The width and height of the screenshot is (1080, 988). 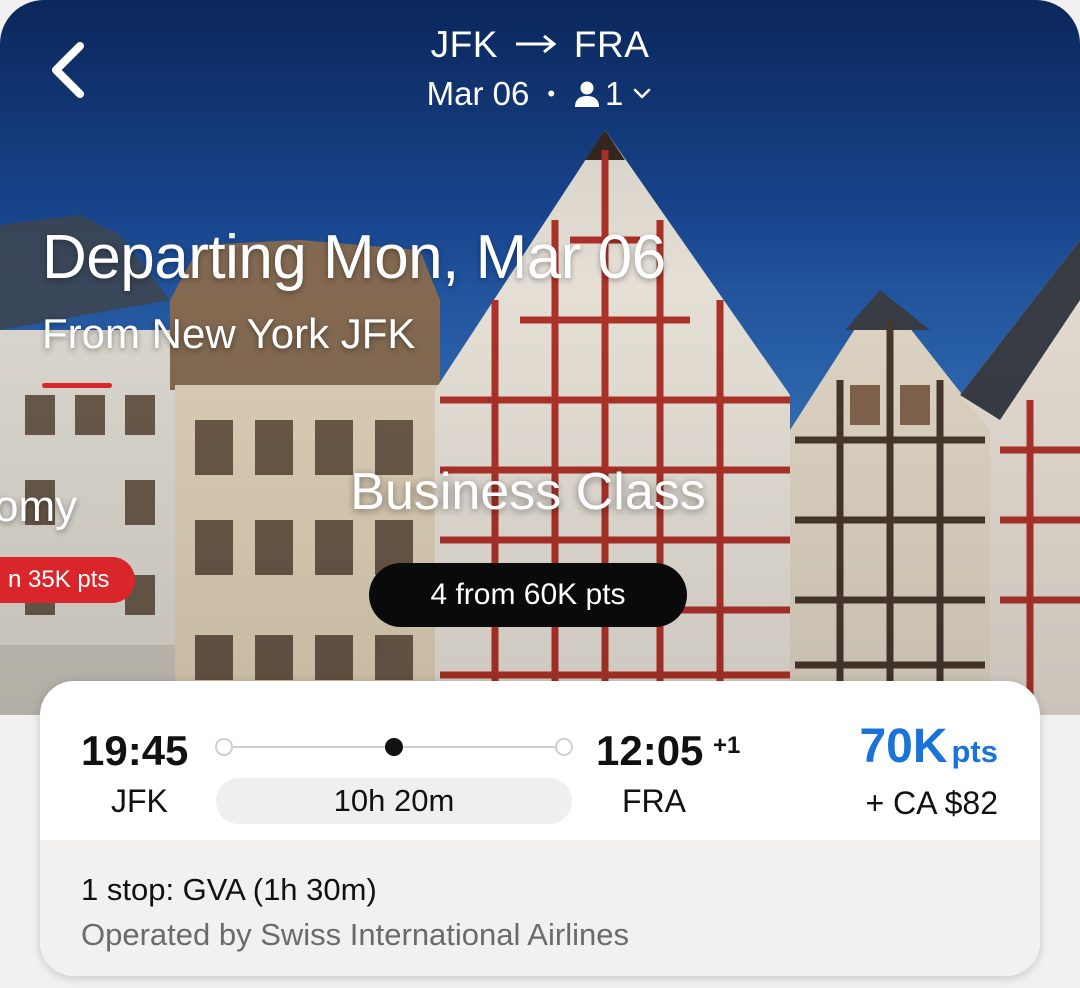 I want to click on tab-indicator, so click(x=77, y=385).